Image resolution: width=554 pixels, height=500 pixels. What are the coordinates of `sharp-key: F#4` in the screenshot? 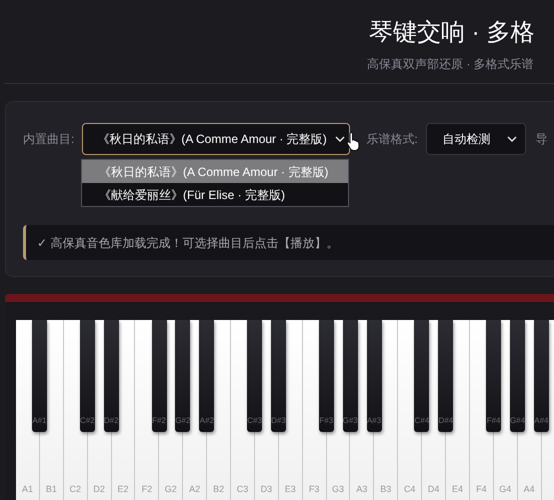 It's located at (494, 376).